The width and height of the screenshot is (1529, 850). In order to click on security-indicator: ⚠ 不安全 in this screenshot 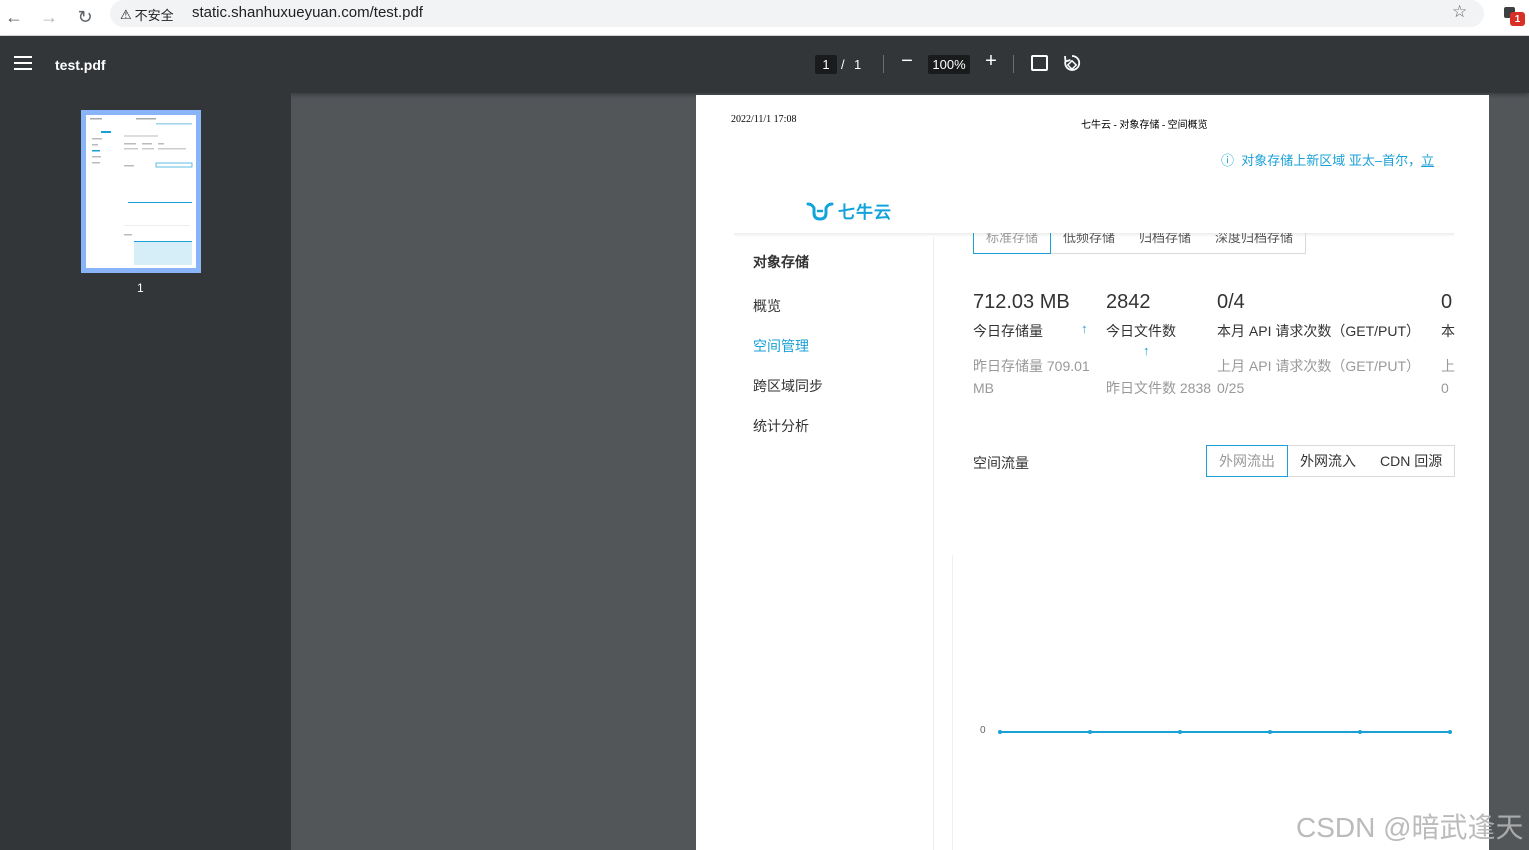, I will do `click(147, 14)`.